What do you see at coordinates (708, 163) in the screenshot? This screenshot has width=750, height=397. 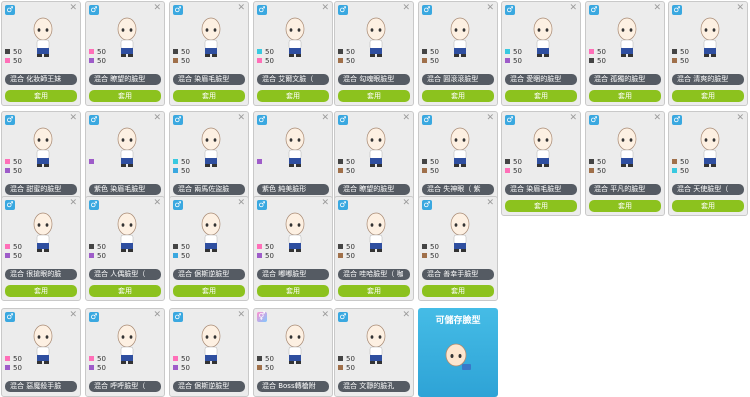 I see `face-card: ♂ ✕ 50 50 混合 天使臉型（ 套用` at bounding box center [708, 163].